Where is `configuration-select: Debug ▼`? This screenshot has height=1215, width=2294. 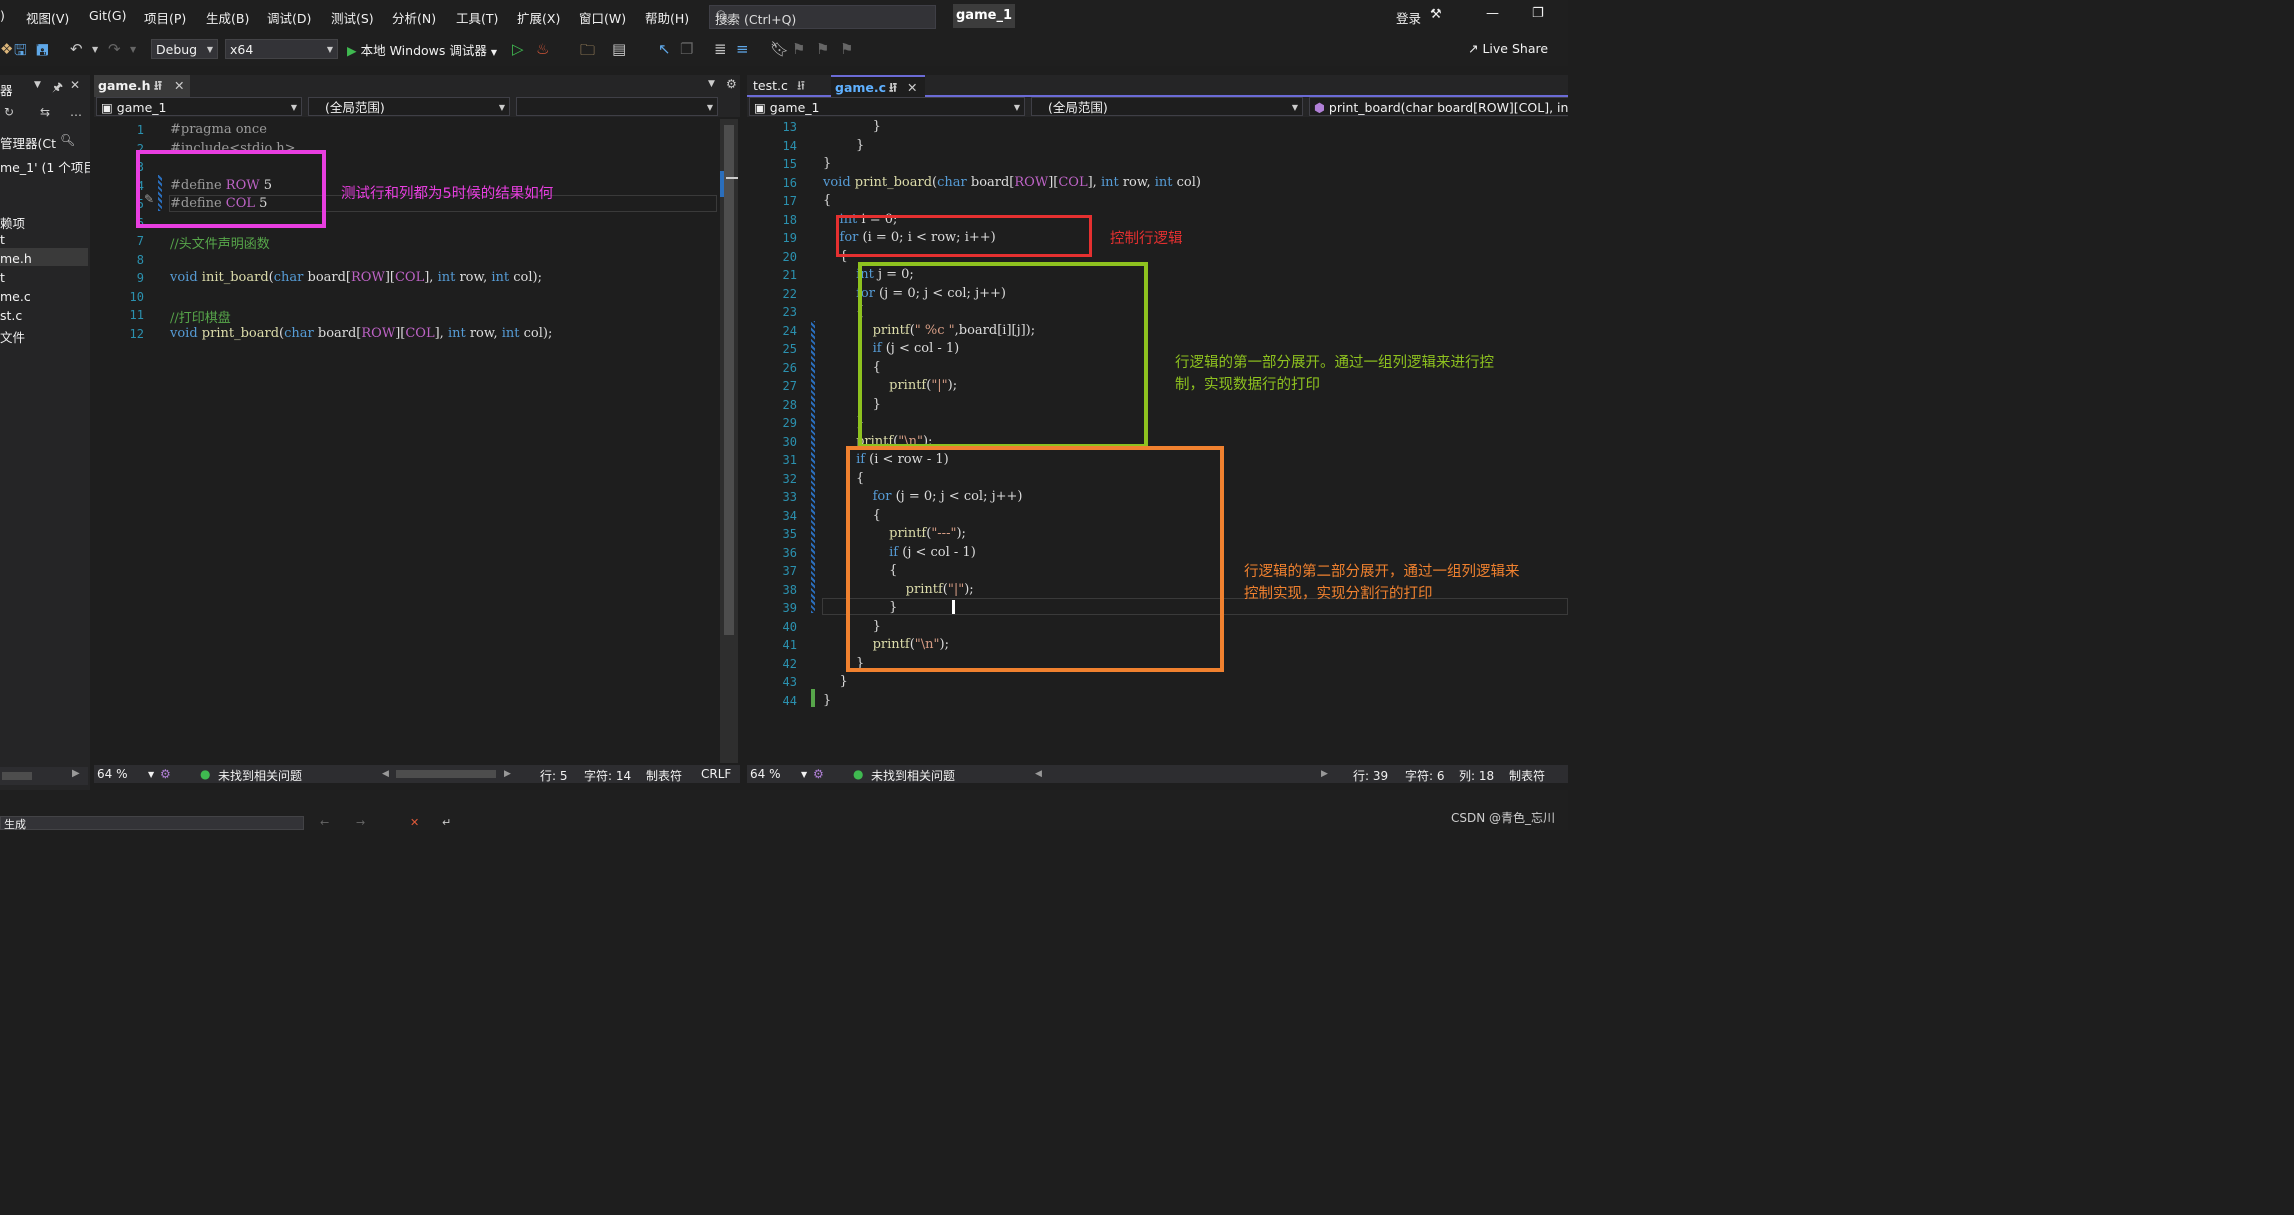
configuration-select: Debug ▼ is located at coordinates (184, 49).